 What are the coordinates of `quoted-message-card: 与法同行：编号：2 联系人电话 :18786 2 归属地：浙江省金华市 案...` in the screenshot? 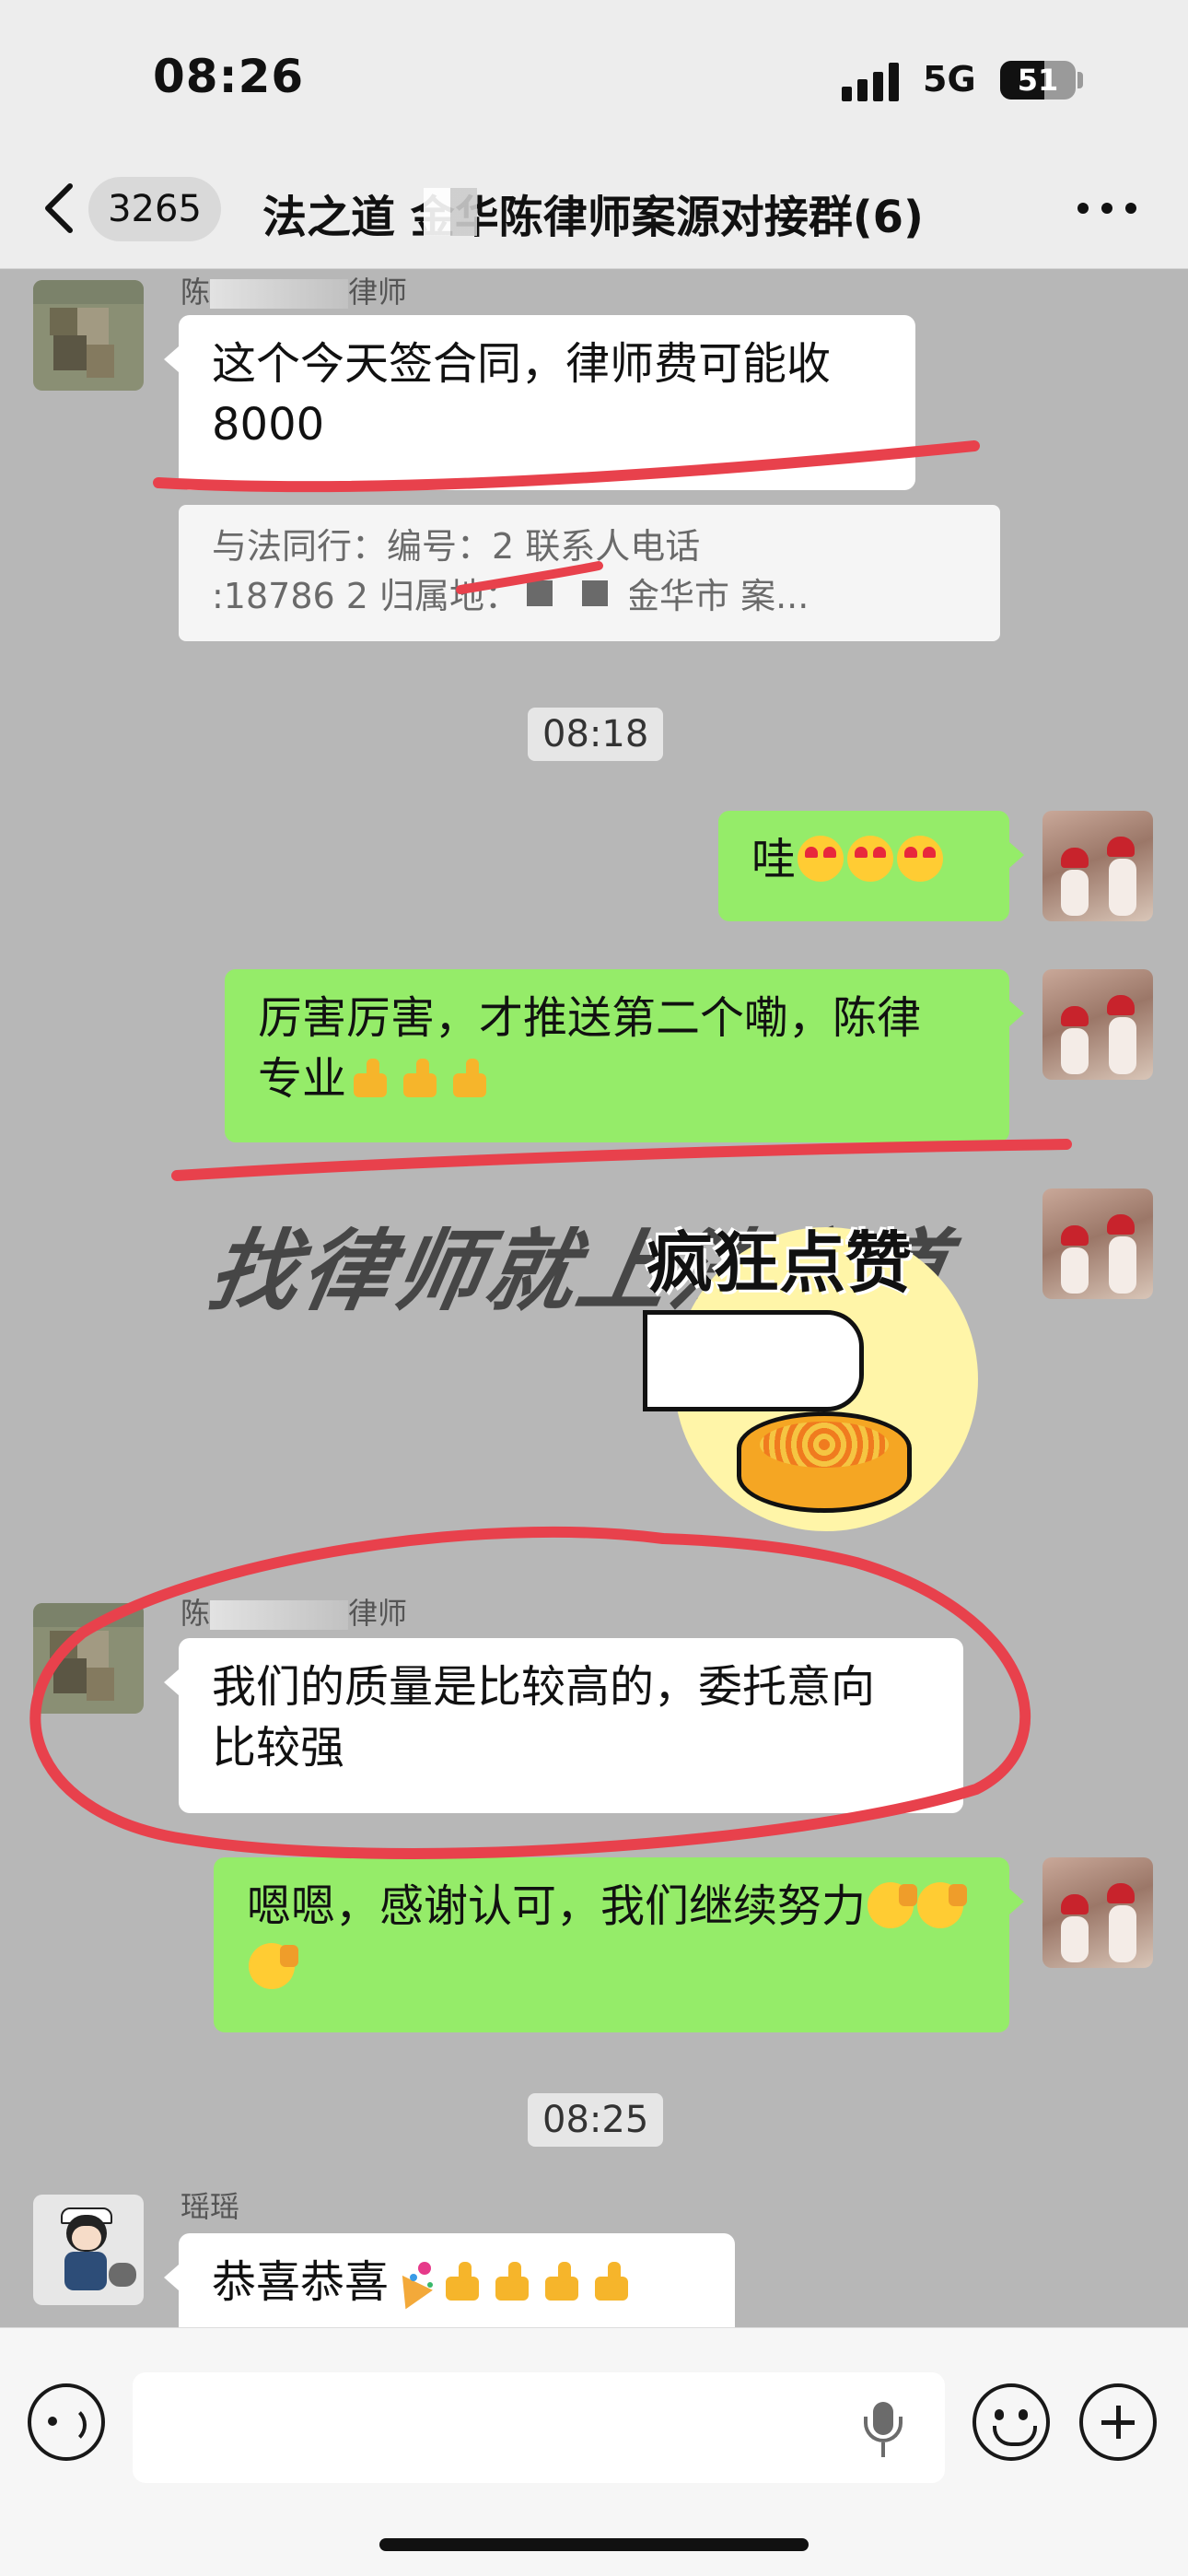 It's located at (589, 573).